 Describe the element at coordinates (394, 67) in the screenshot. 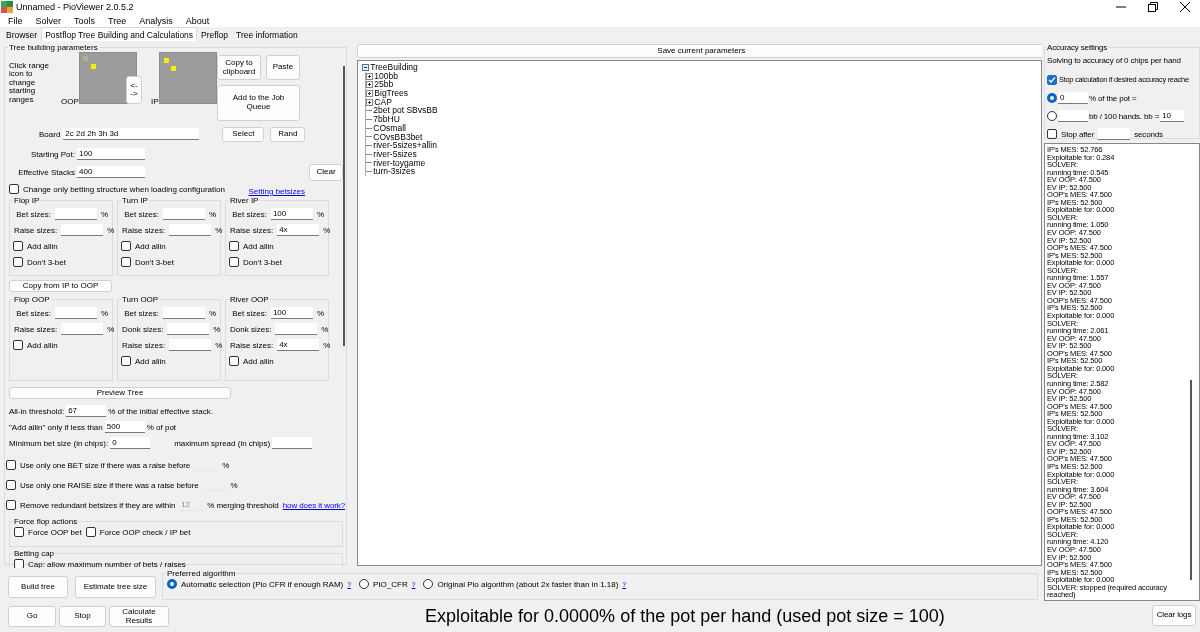

I see `expanded-folder-item: TreeBuilding` at that location.